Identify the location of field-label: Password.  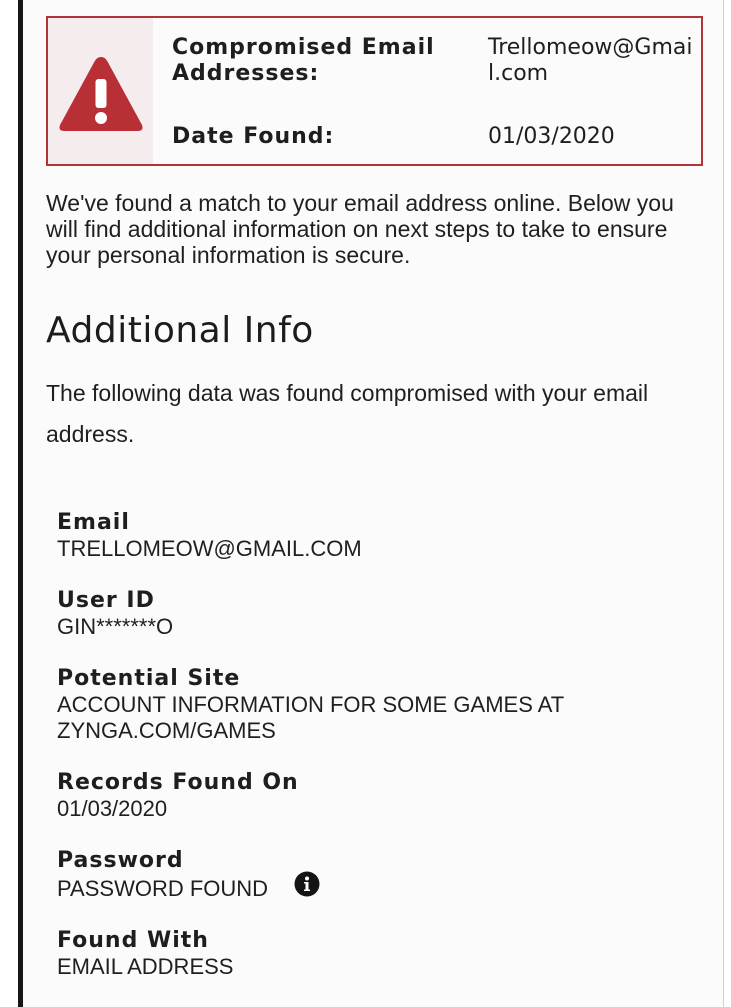
(120, 860).